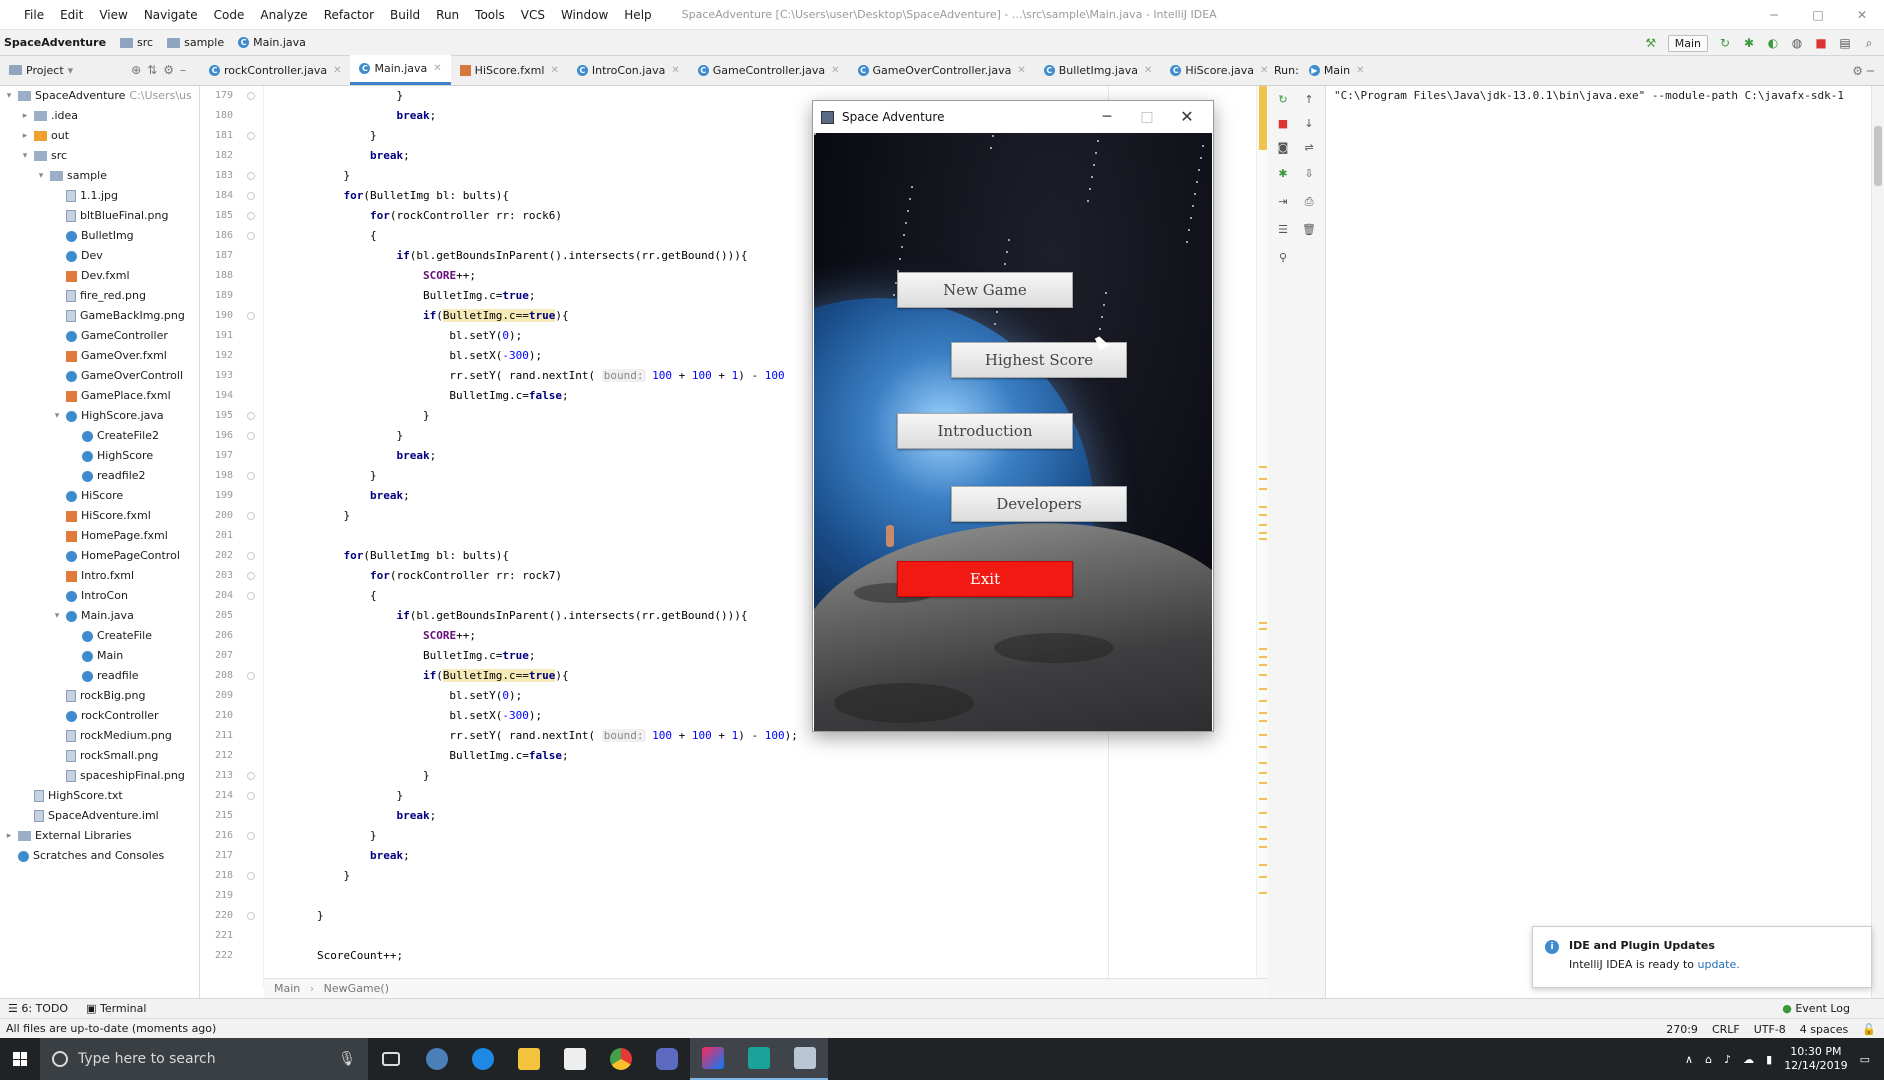 The width and height of the screenshot is (1884, 1080). Describe the element at coordinates (136, 42) in the screenshot. I see `breadcrumb-src: src` at that location.